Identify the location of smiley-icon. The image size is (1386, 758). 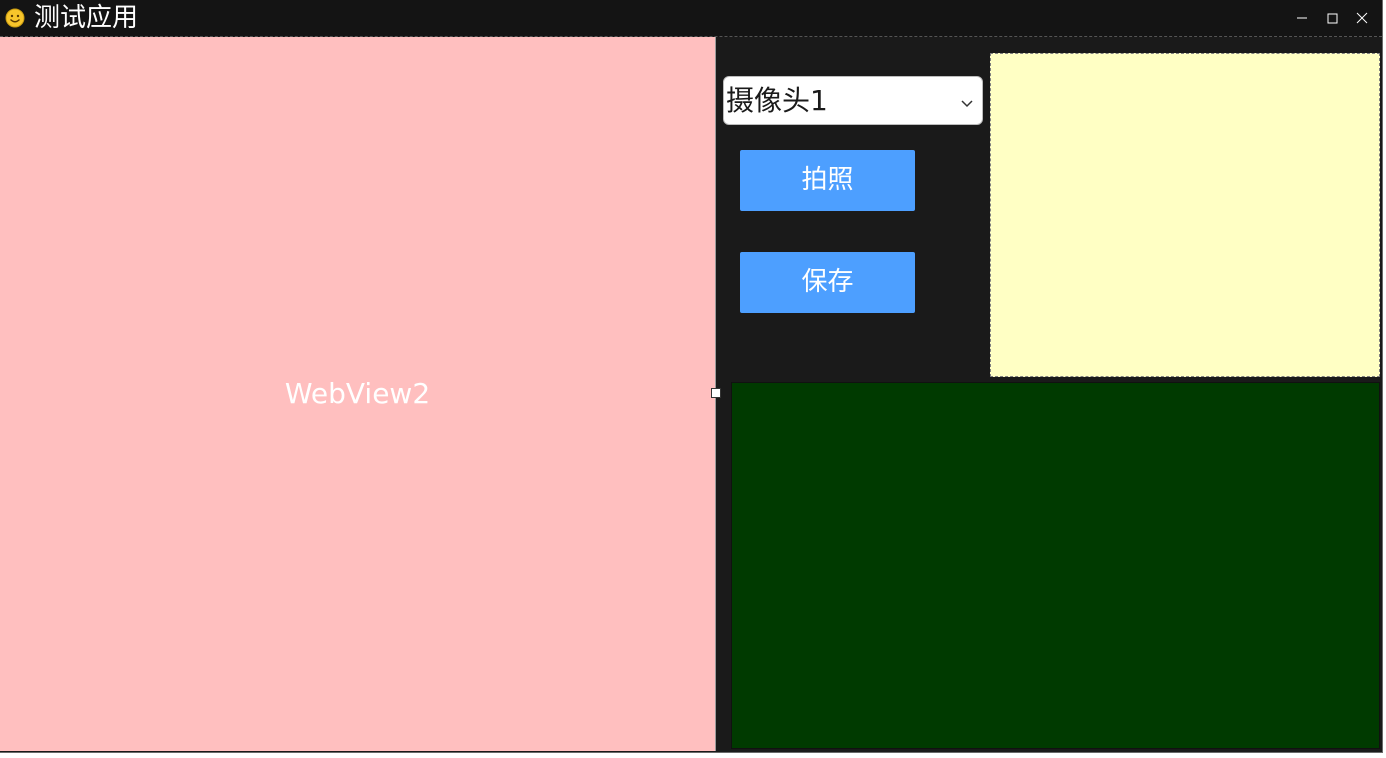
(15, 18).